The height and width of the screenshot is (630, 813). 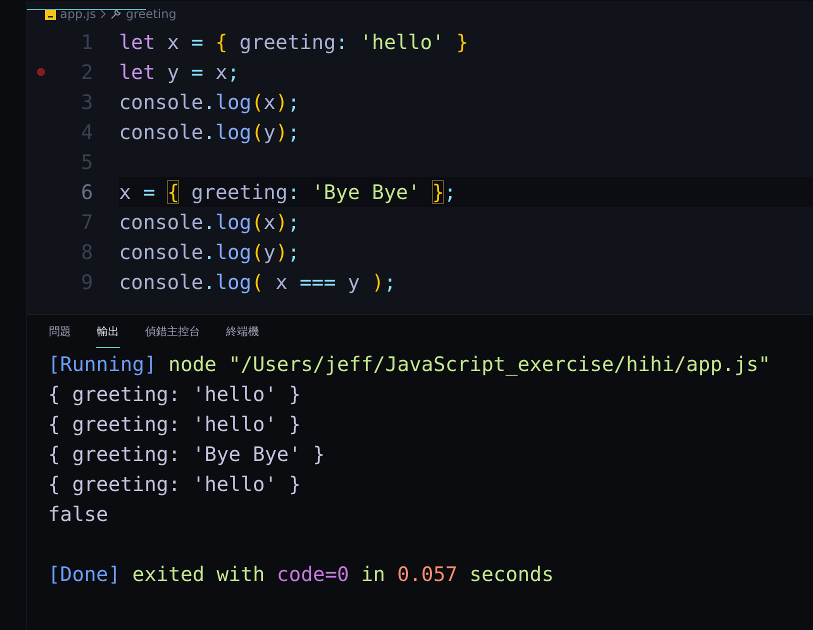 What do you see at coordinates (287, 192) in the screenshot?
I see `code-line: x = { greeting: 'Bye Bye' };` at bounding box center [287, 192].